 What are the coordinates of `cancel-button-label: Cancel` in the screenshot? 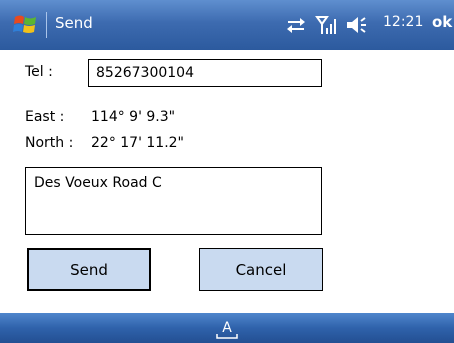 It's located at (261, 269).